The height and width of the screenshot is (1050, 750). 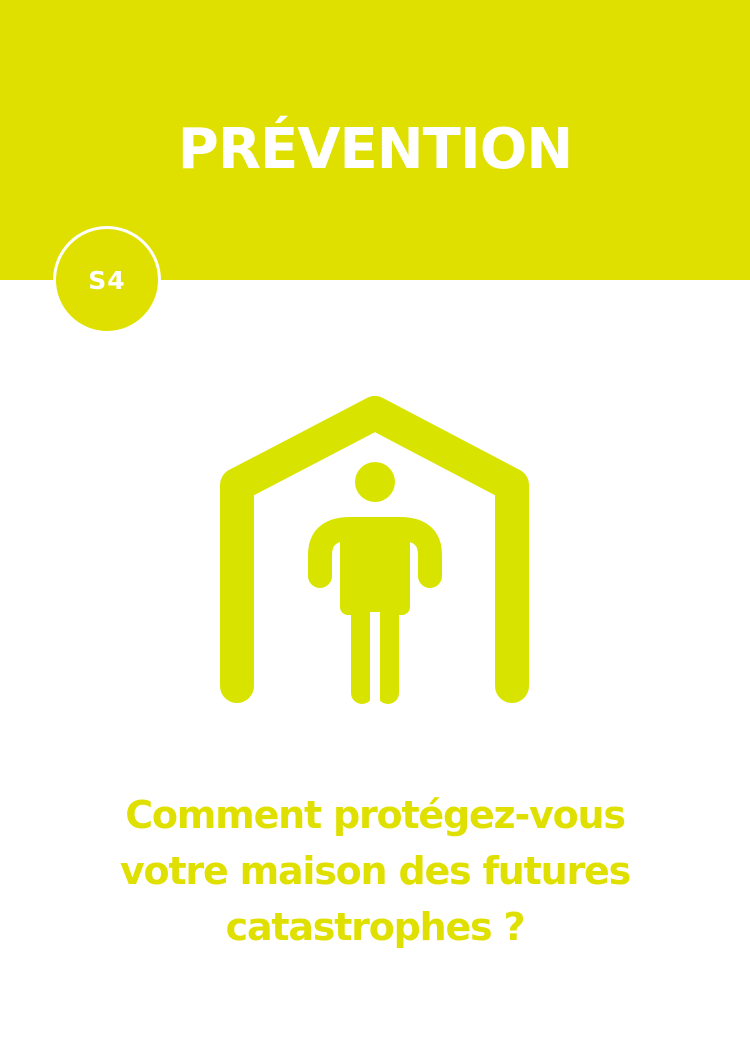 What do you see at coordinates (375, 815) in the screenshot?
I see `question-line-1: Comment protégez-vous` at bounding box center [375, 815].